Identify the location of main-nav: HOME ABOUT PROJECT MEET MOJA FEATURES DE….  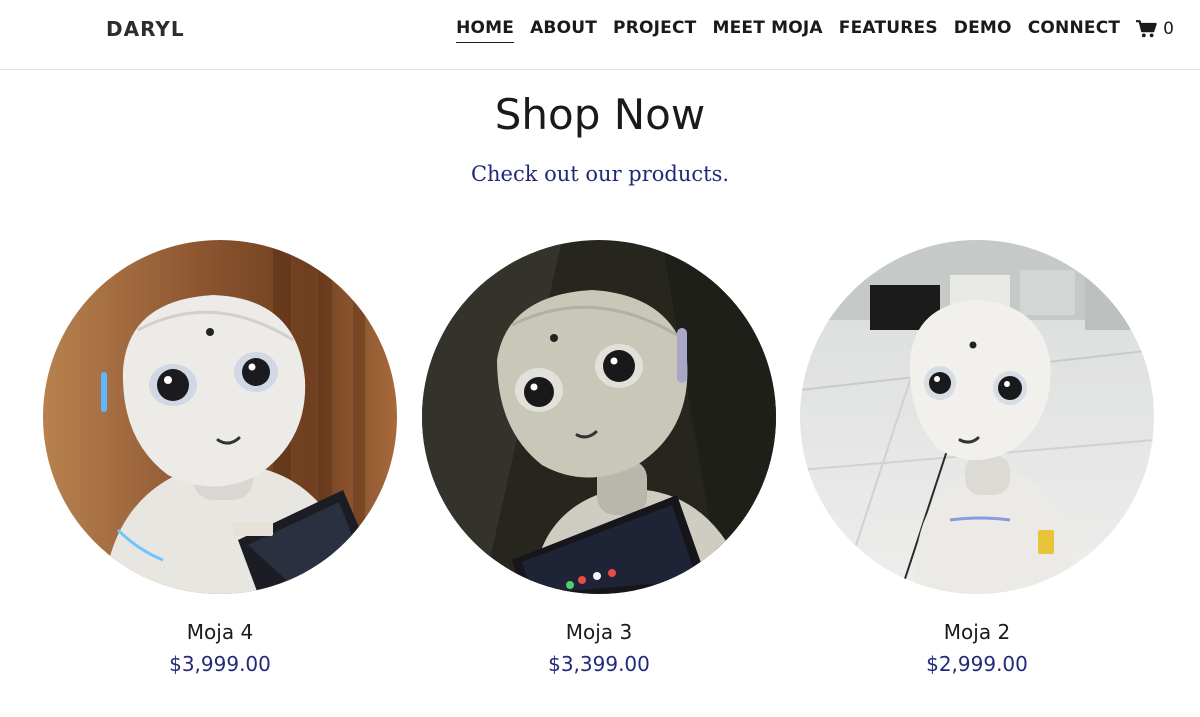
(815, 30).